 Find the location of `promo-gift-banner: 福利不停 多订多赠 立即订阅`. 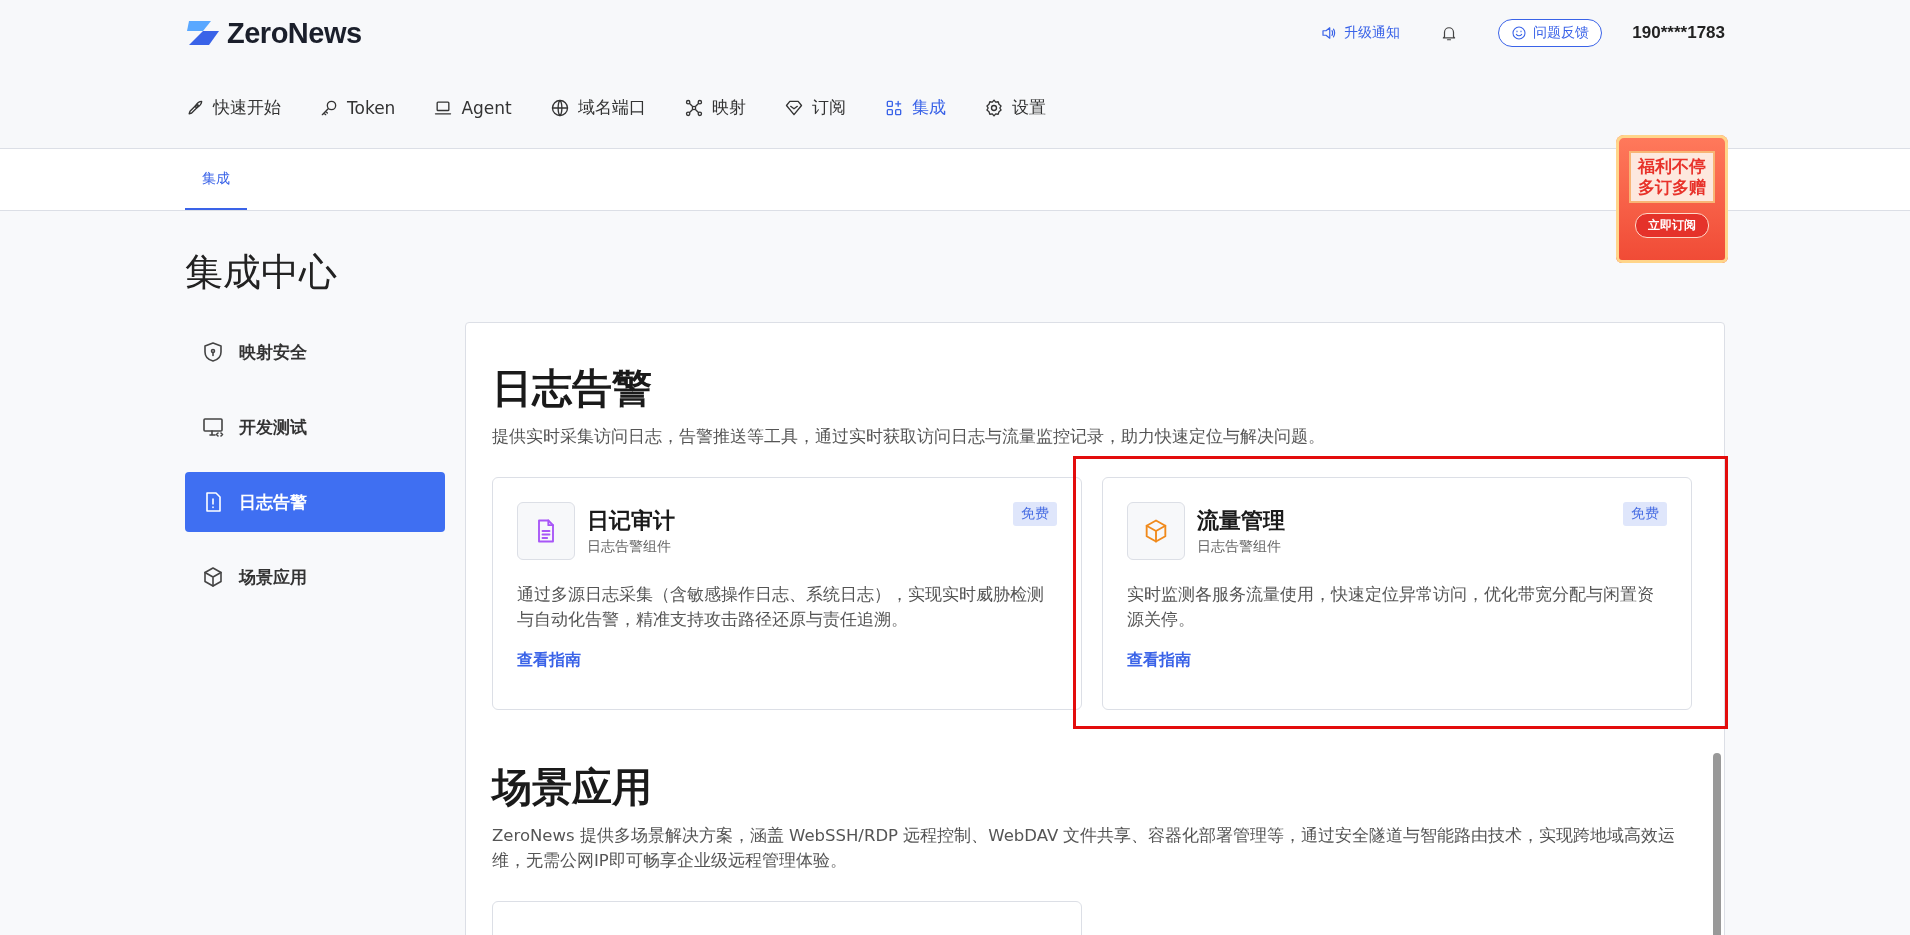

promo-gift-banner: 福利不停 多订多赠 立即订阅 is located at coordinates (1672, 199).